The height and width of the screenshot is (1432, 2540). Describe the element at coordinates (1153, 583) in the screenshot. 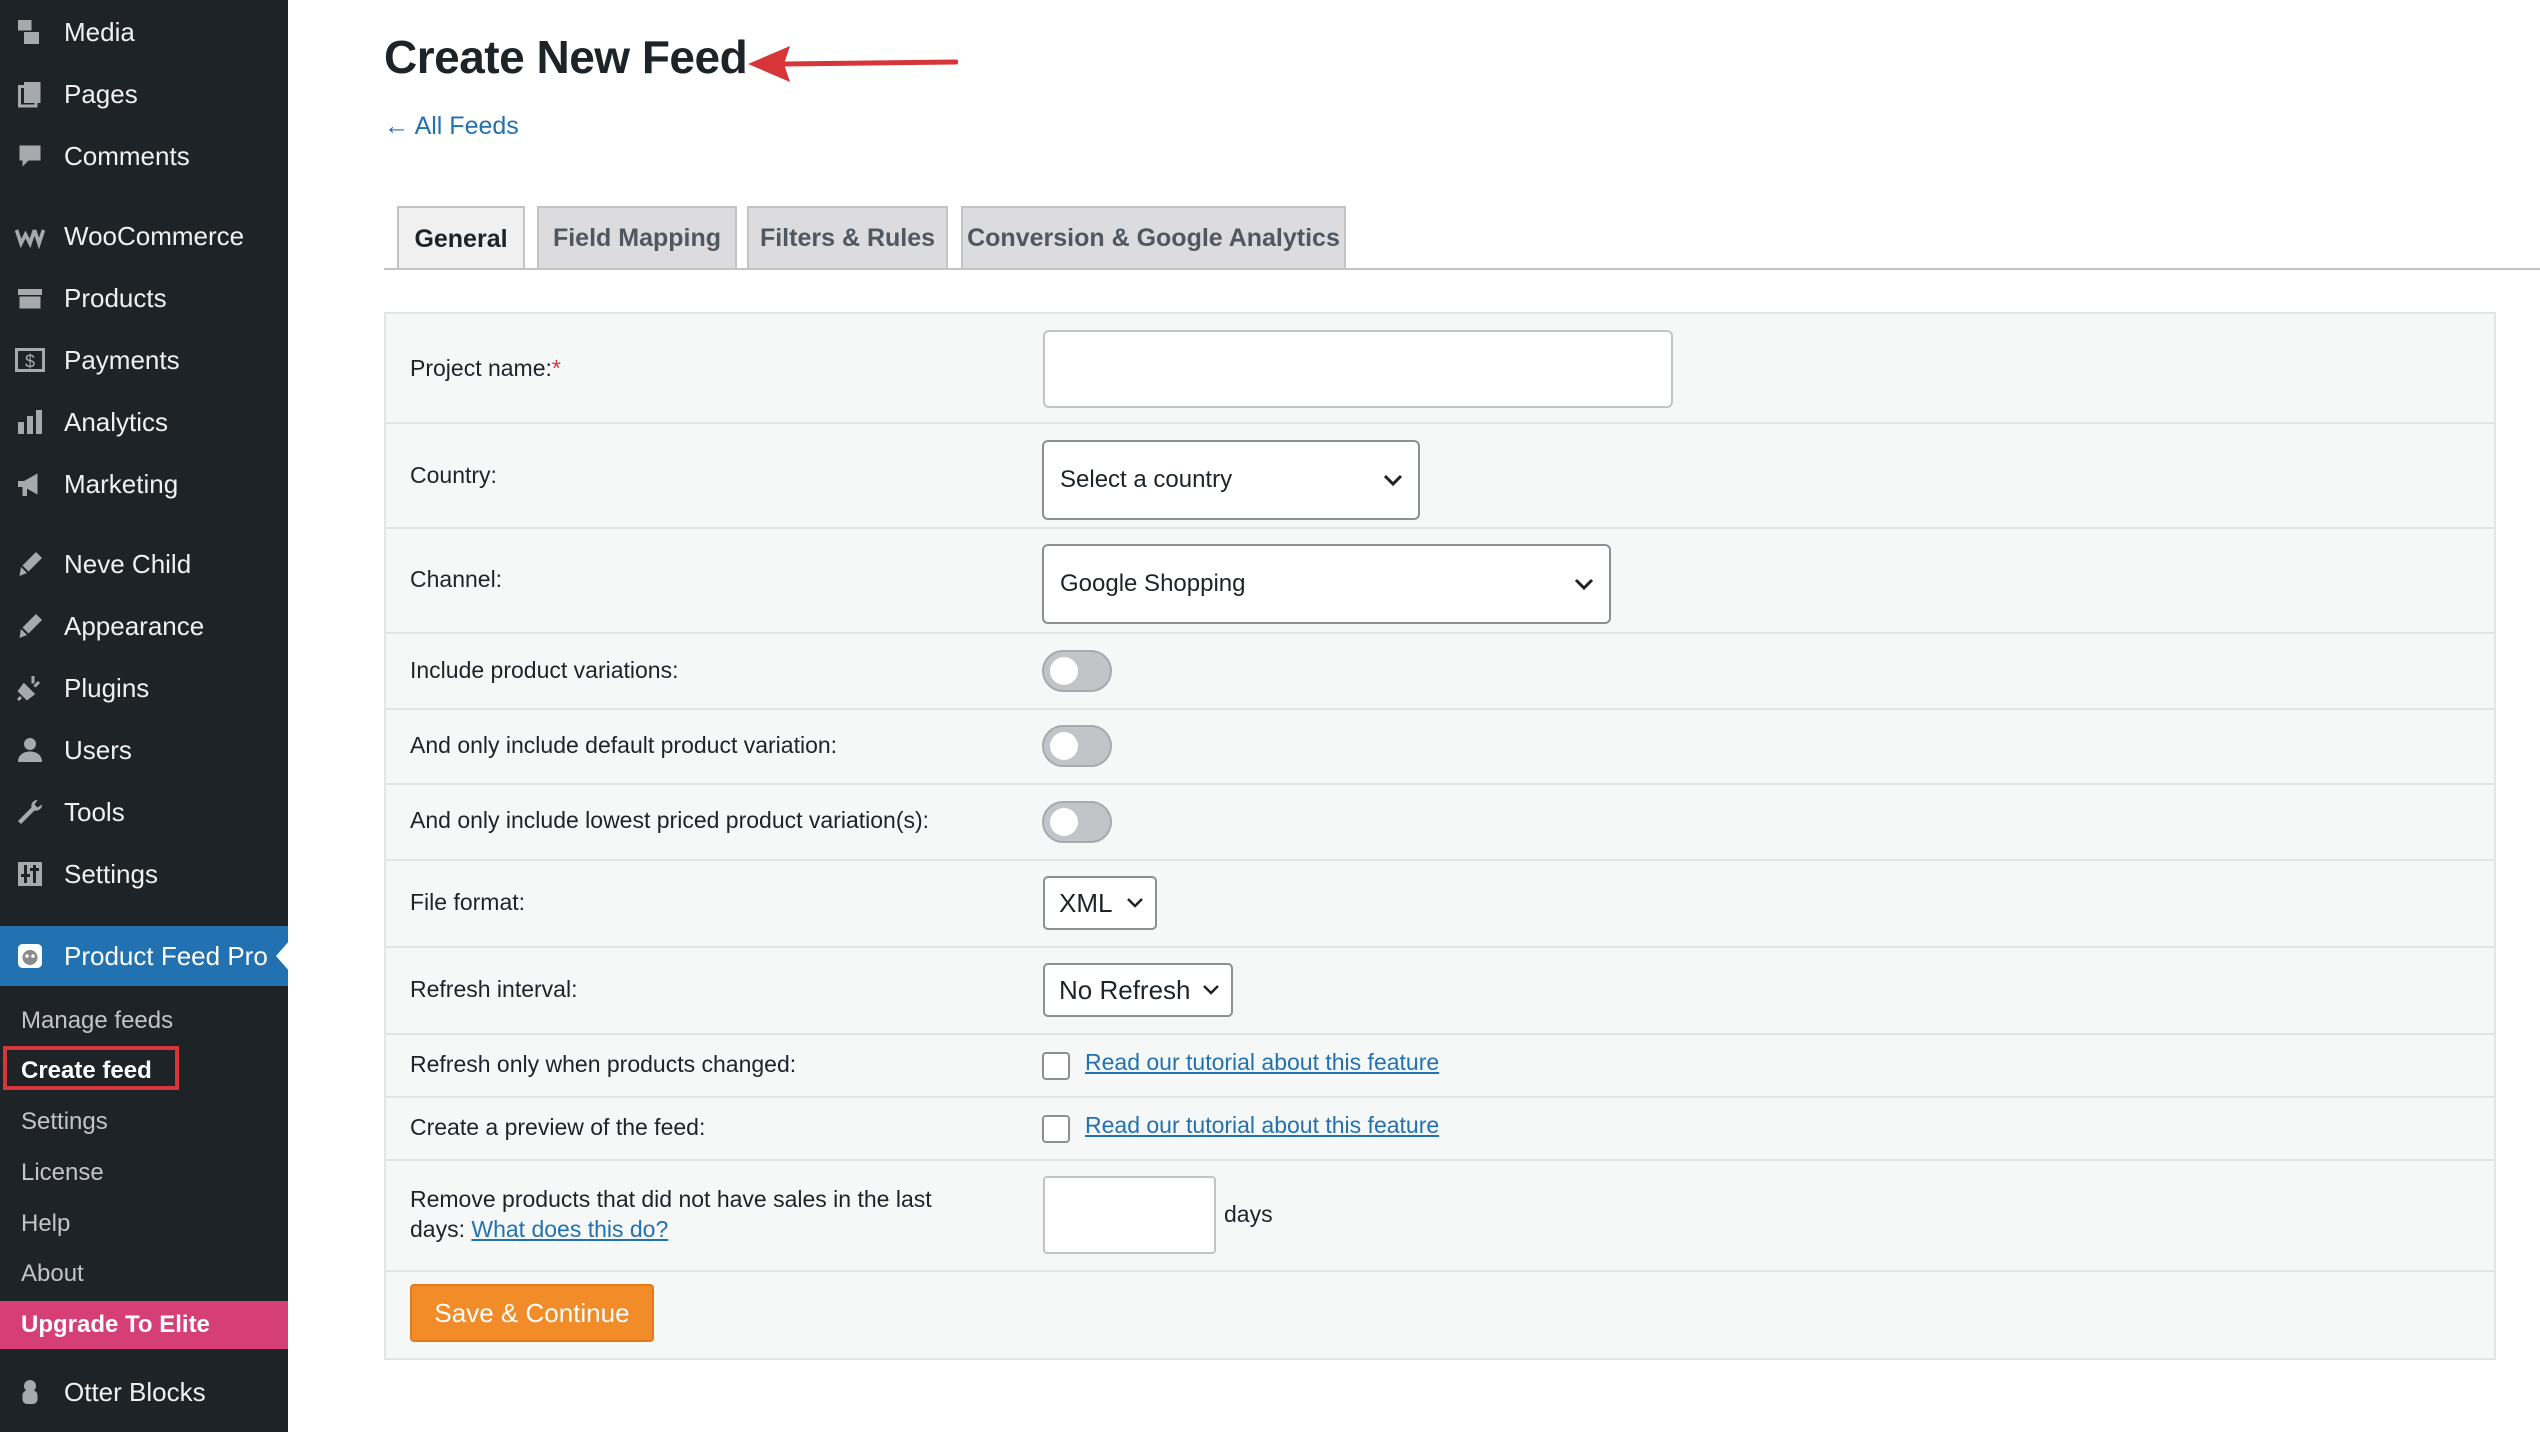

I see `channel-select-value: Google Shopping` at that location.